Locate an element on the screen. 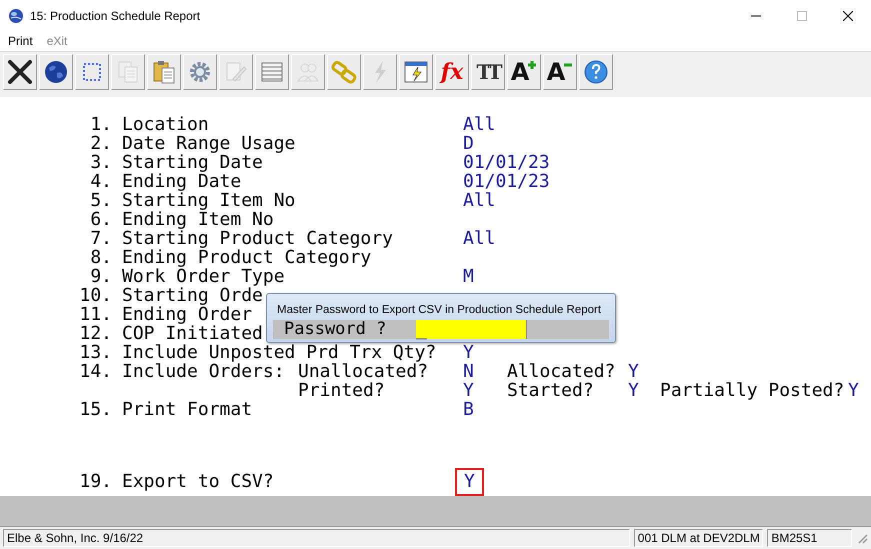  field-number: 12. is located at coordinates (95, 333).